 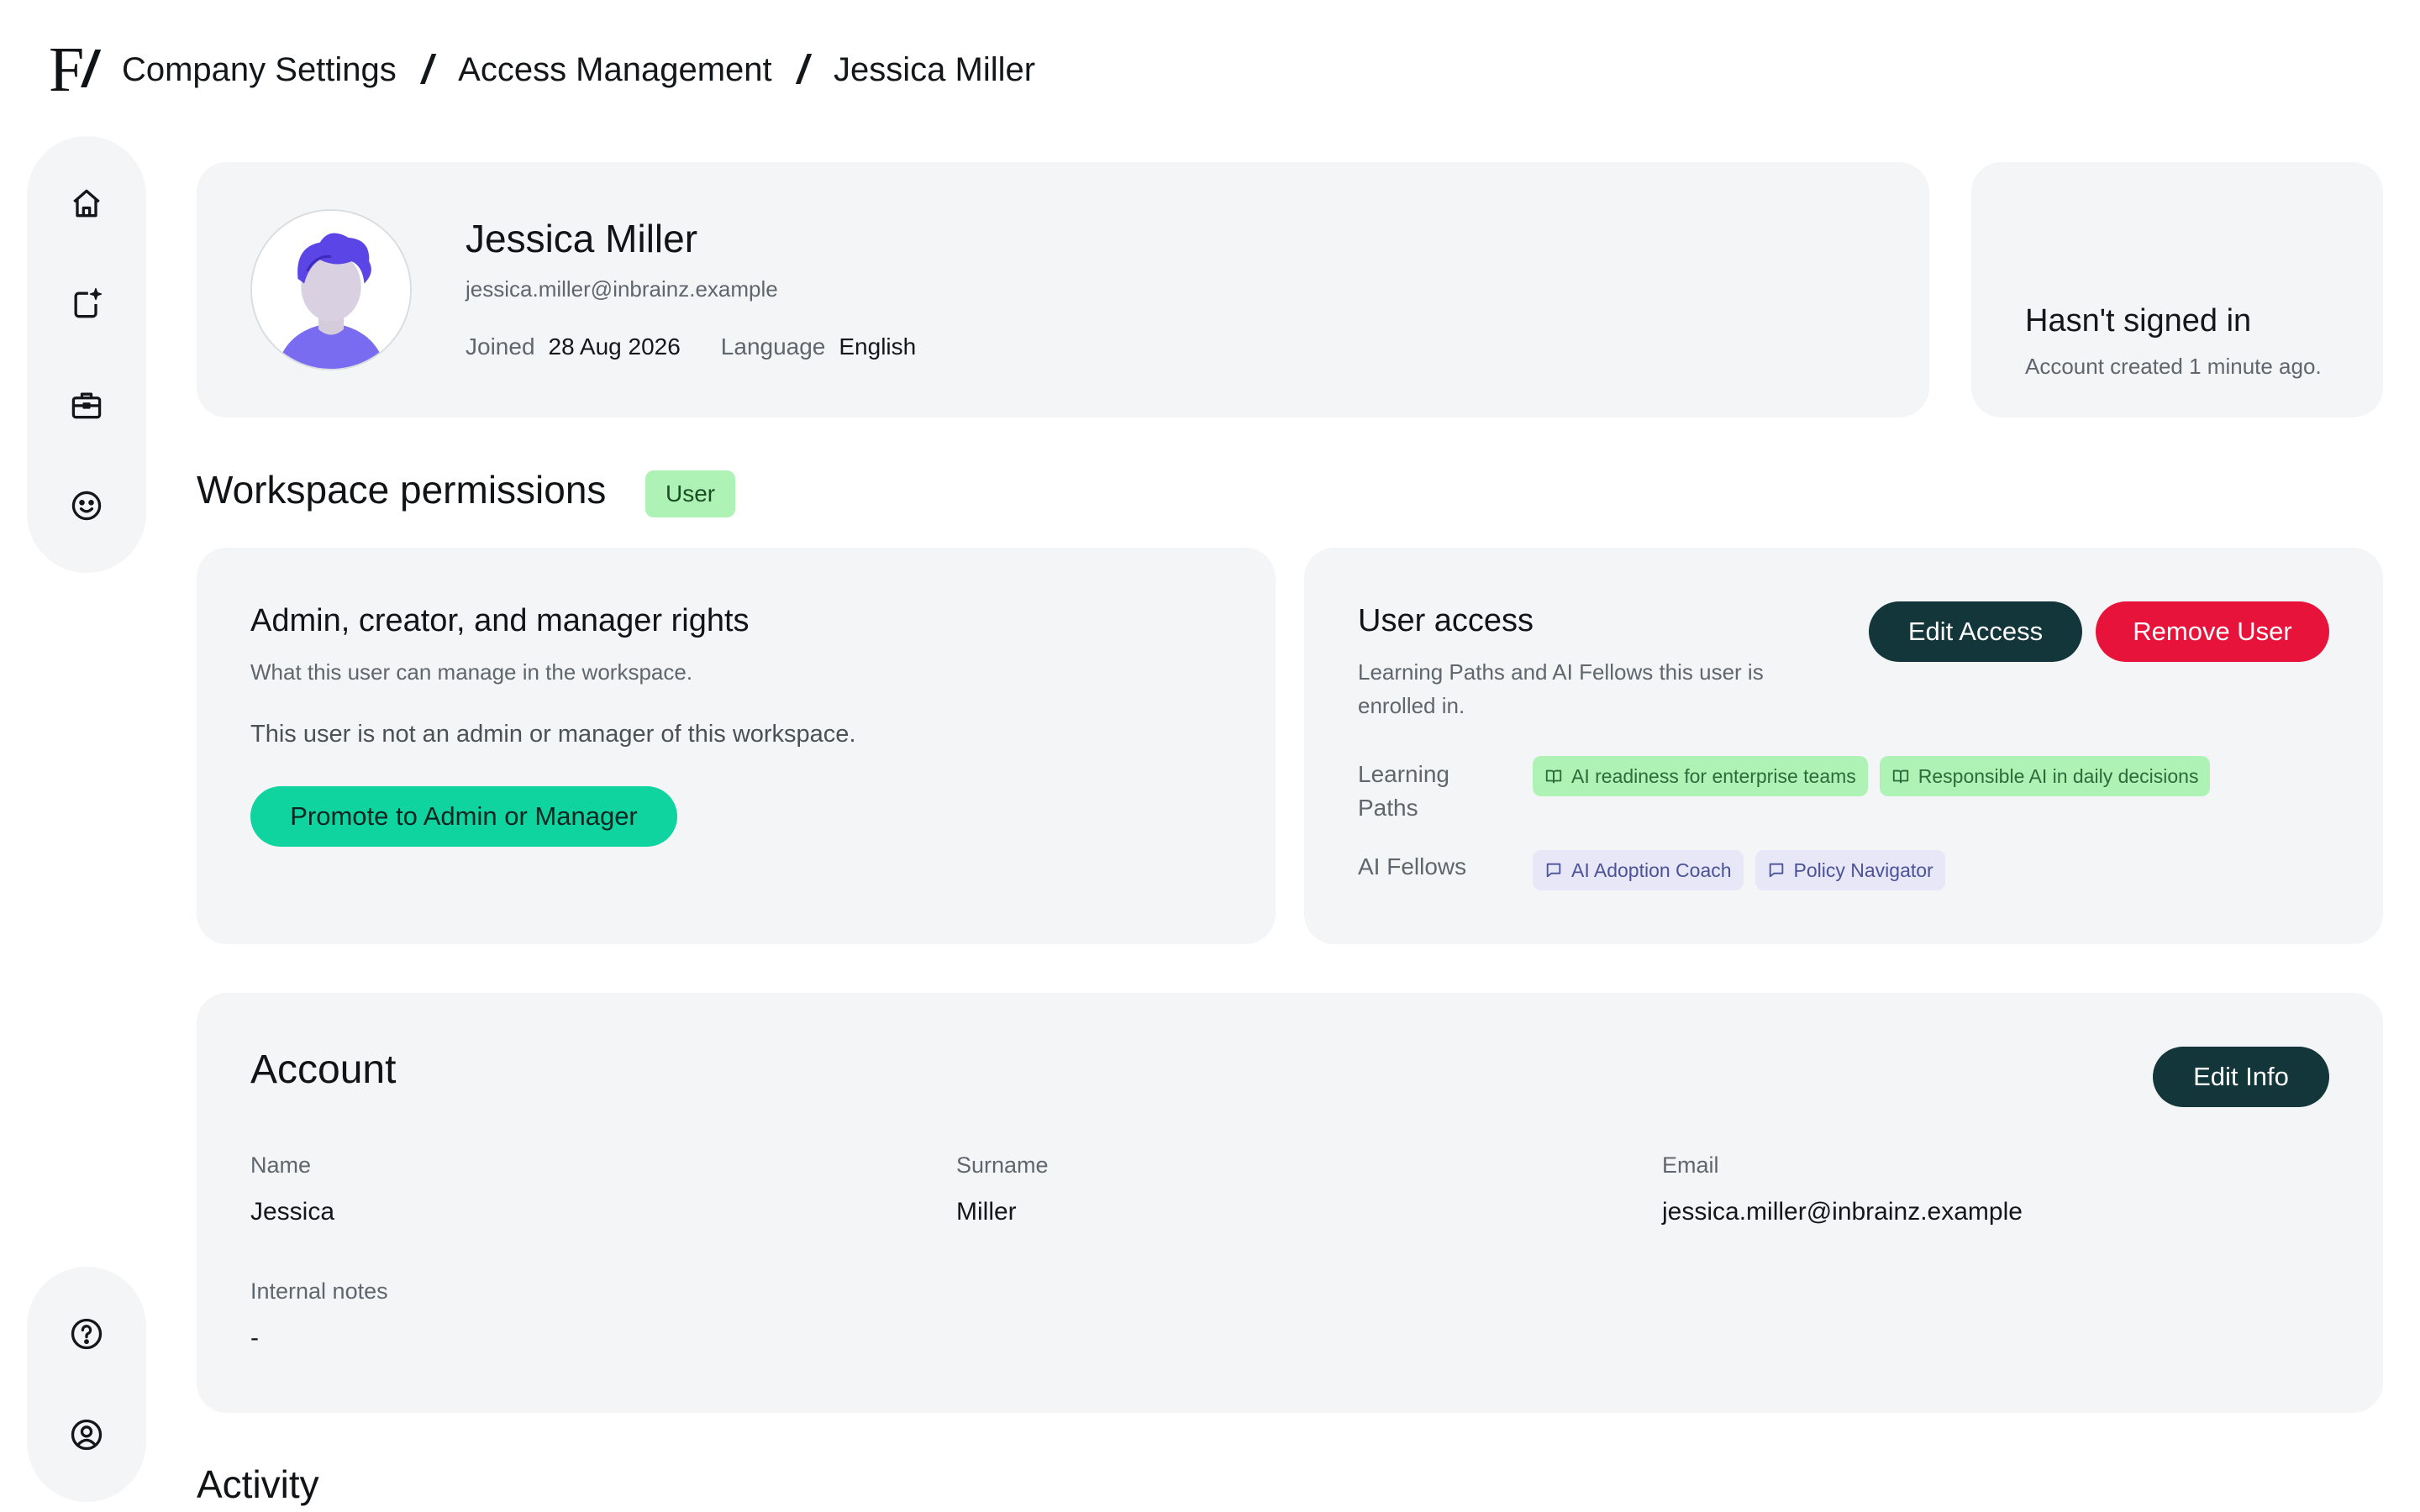 What do you see at coordinates (1651, 869) in the screenshot?
I see `ai-fellow-name: AI Adoption Coach` at bounding box center [1651, 869].